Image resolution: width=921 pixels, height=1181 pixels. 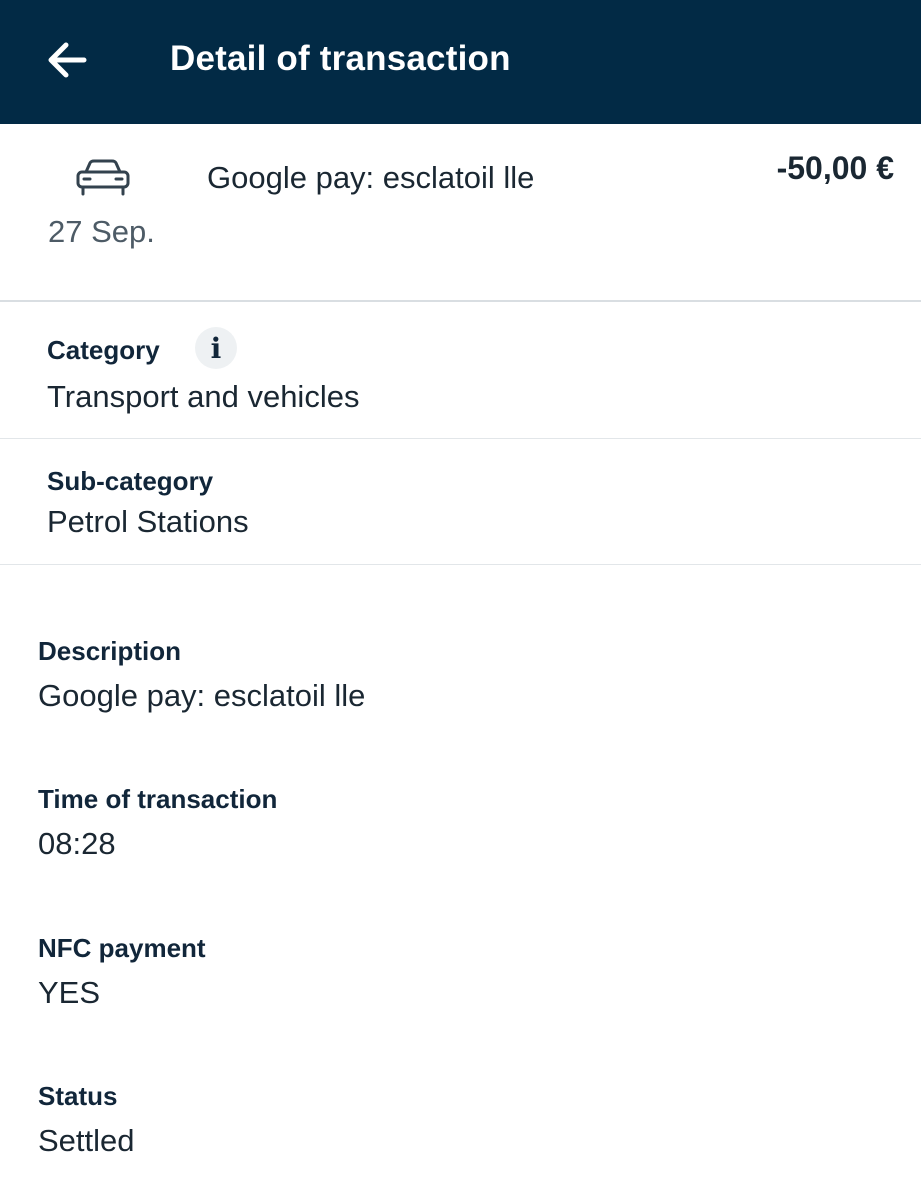 I want to click on description-field: Description Google pay: esclatoil lle, so click(x=201, y=675).